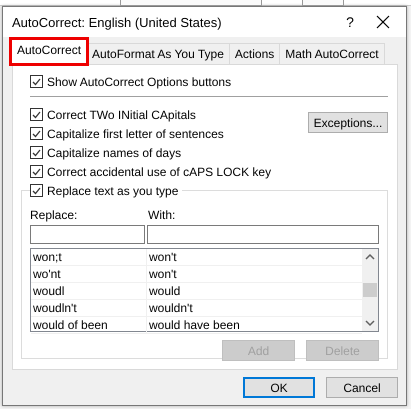 Image resolution: width=411 pixels, height=409 pixels. What do you see at coordinates (89, 291) in the screenshot?
I see `table-cell: woudl` at bounding box center [89, 291].